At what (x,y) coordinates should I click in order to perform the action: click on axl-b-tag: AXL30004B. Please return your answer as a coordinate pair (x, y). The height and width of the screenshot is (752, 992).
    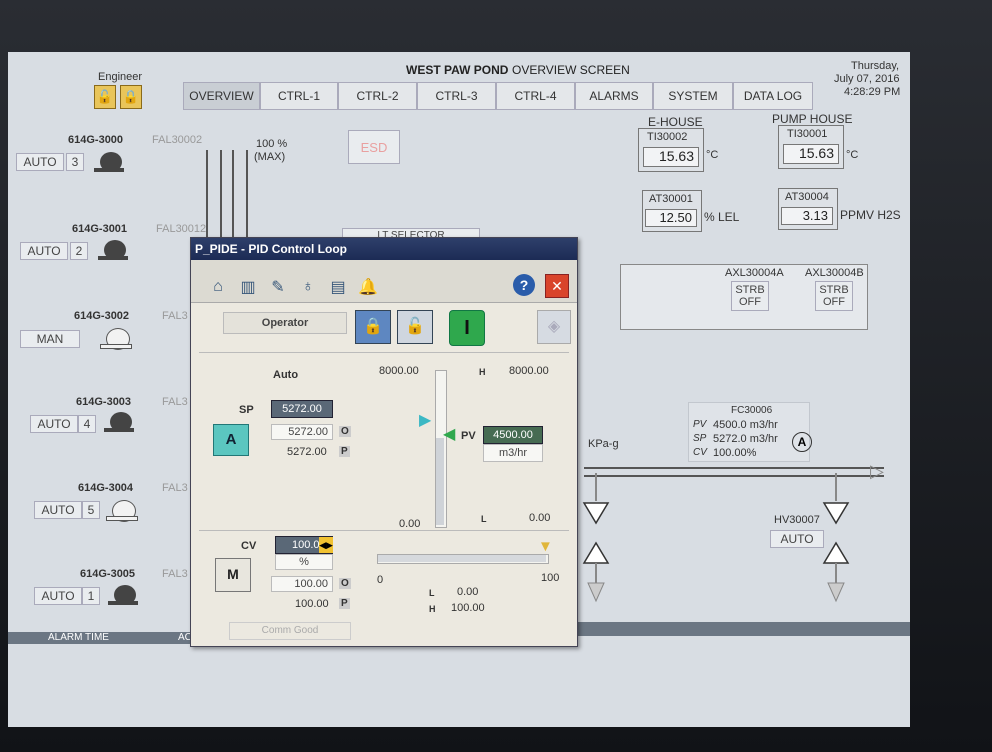
    Looking at the image, I should click on (834, 273).